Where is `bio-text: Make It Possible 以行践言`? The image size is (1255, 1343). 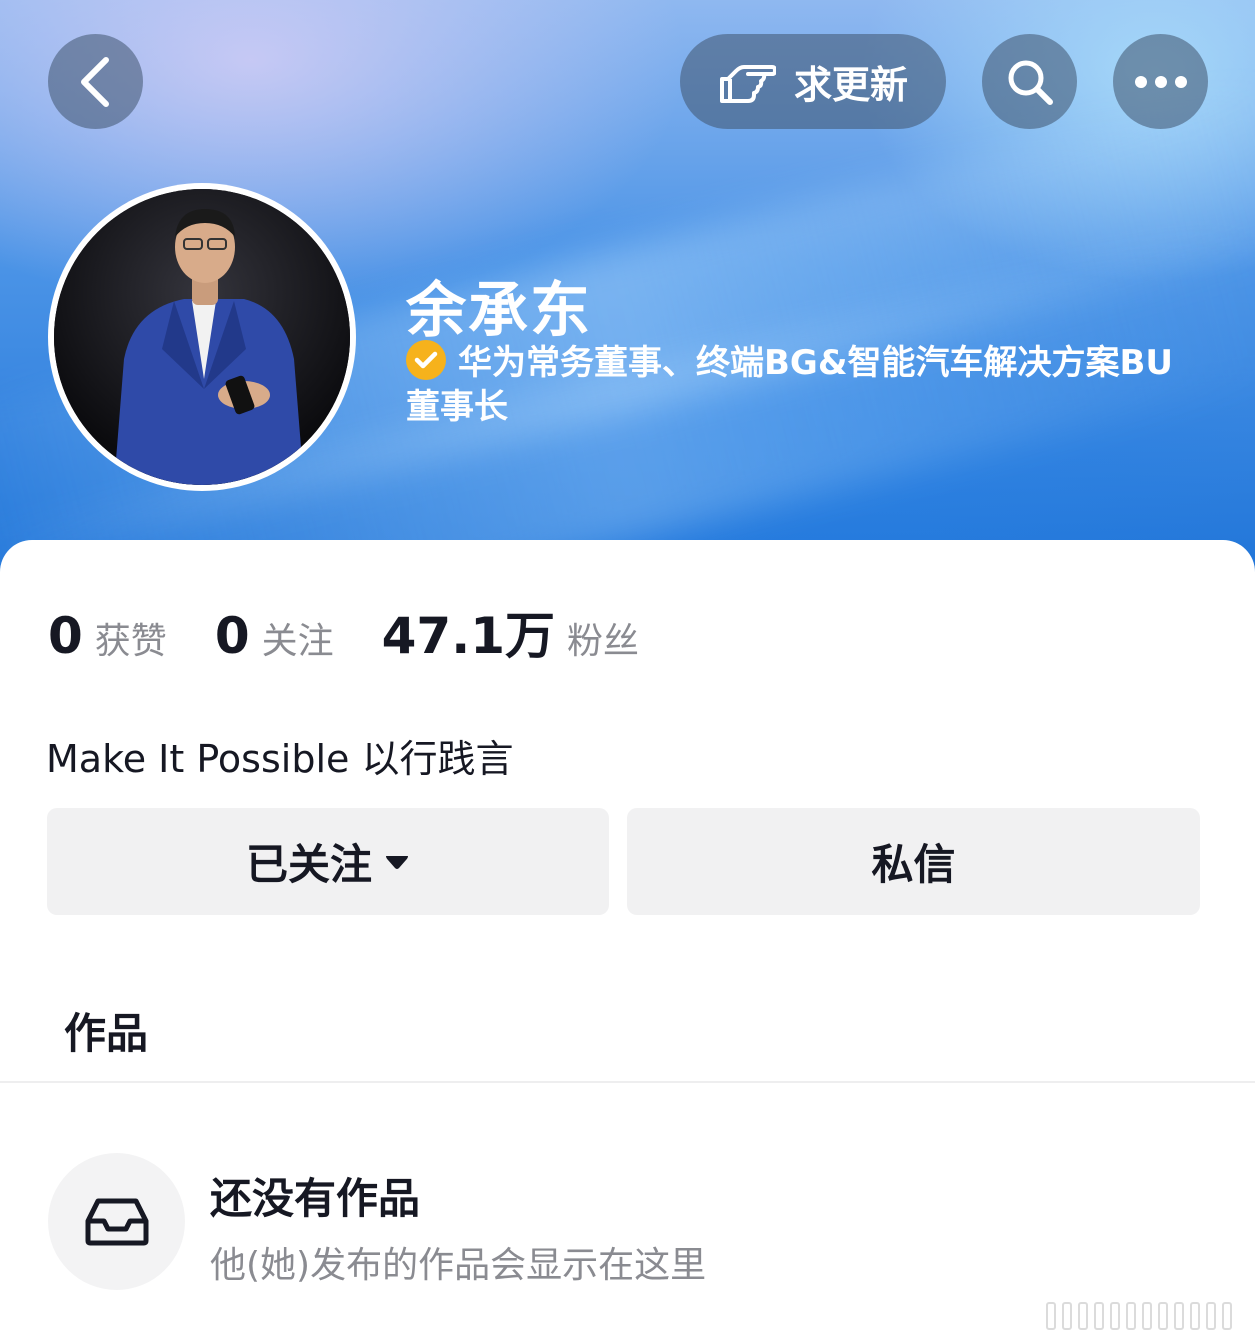 bio-text: Make It Possible 以行践言 is located at coordinates (280, 759).